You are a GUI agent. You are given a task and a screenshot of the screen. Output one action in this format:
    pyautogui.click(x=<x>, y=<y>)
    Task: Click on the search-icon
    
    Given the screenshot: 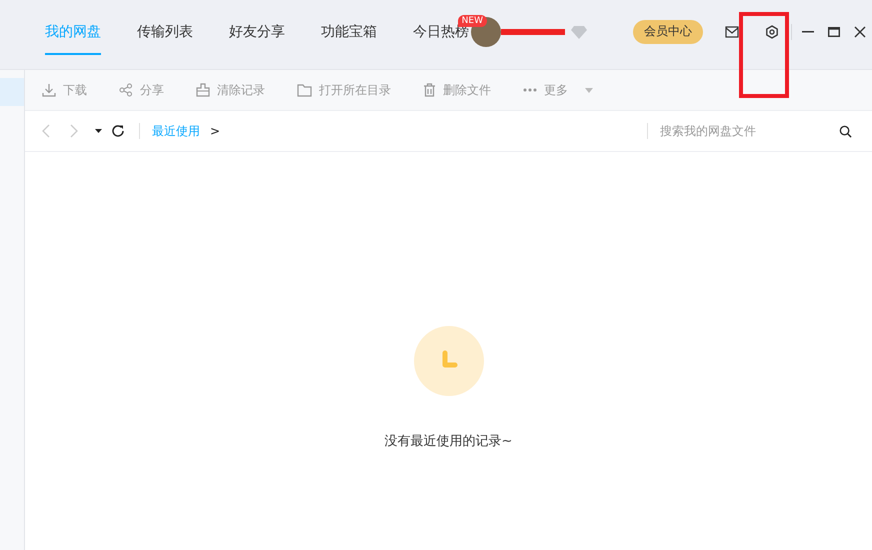 What is the action you would take?
    pyautogui.click(x=845, y=131)
    